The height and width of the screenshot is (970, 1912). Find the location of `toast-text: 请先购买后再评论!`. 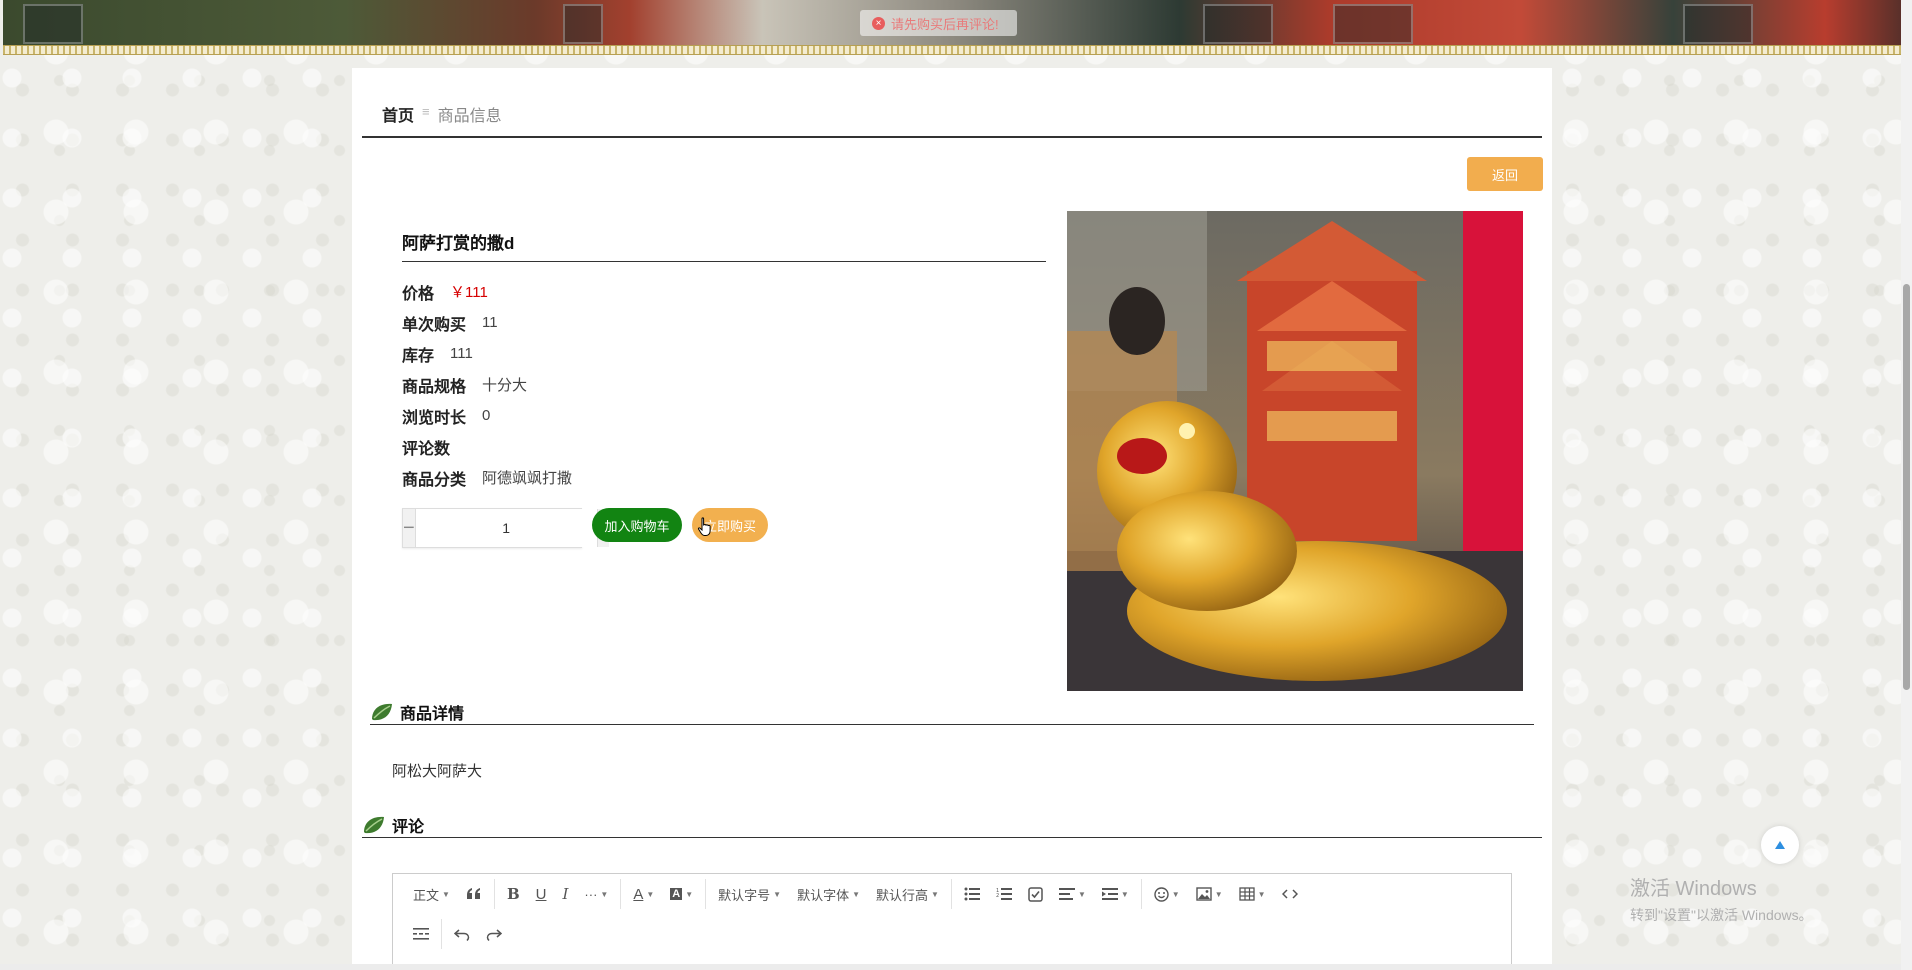

toast-text: 请先购买后再评论! is located at coordinates (945, 24).